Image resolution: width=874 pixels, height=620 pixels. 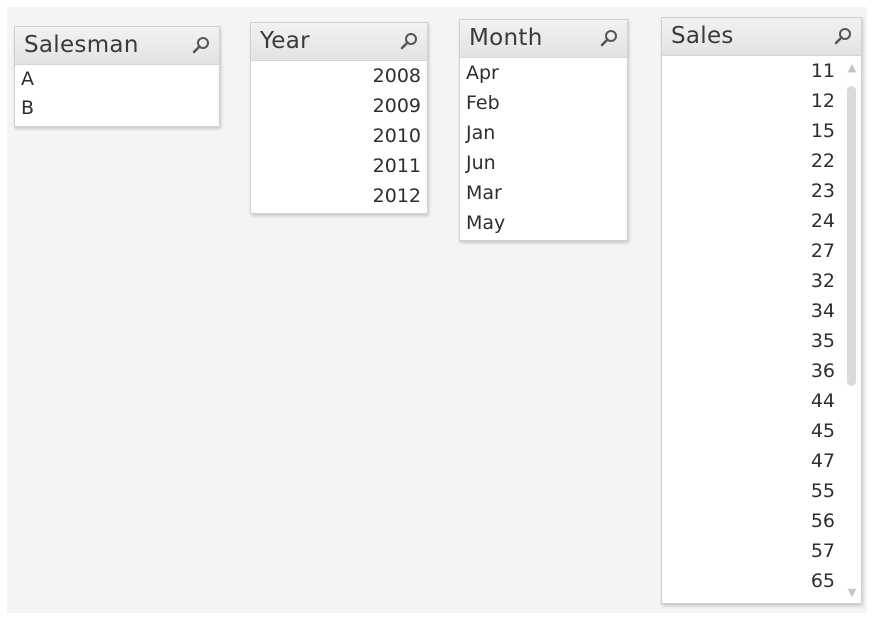 I want to click on listbox-header: Year, so click(x=339, y=42).